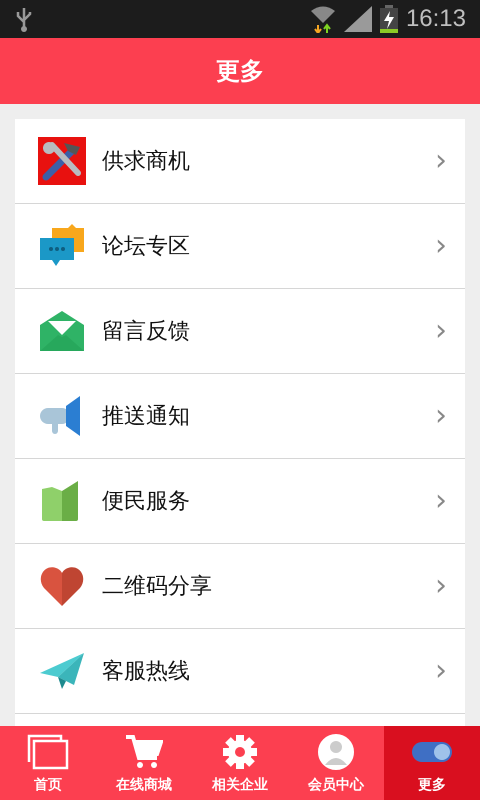 The image size is (480, 800). I want to click on wifi-icon, so click(323, 19).